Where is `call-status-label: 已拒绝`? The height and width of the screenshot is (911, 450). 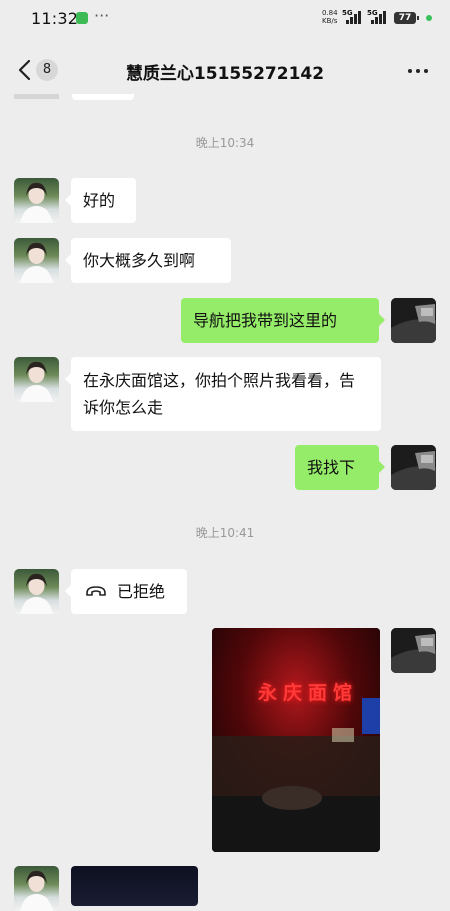 call-status-label: 已拒绝 is located at coordinates (141, 591).